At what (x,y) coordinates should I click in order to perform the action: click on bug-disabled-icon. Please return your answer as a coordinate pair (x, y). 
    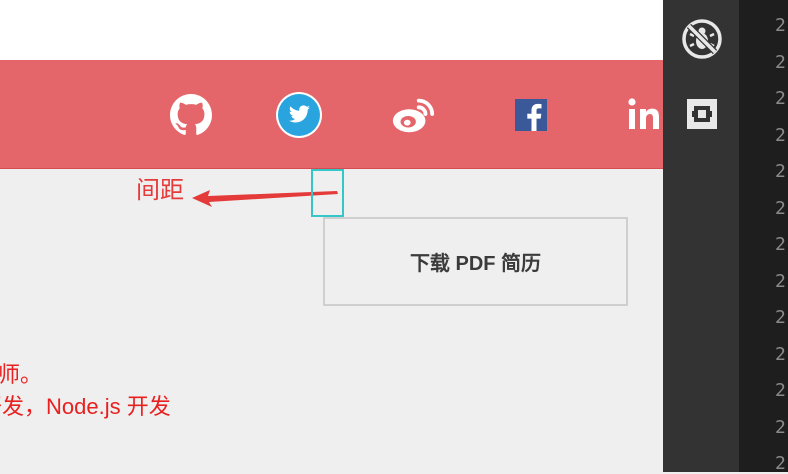
    Looking at the image, I should click on (702, 39).